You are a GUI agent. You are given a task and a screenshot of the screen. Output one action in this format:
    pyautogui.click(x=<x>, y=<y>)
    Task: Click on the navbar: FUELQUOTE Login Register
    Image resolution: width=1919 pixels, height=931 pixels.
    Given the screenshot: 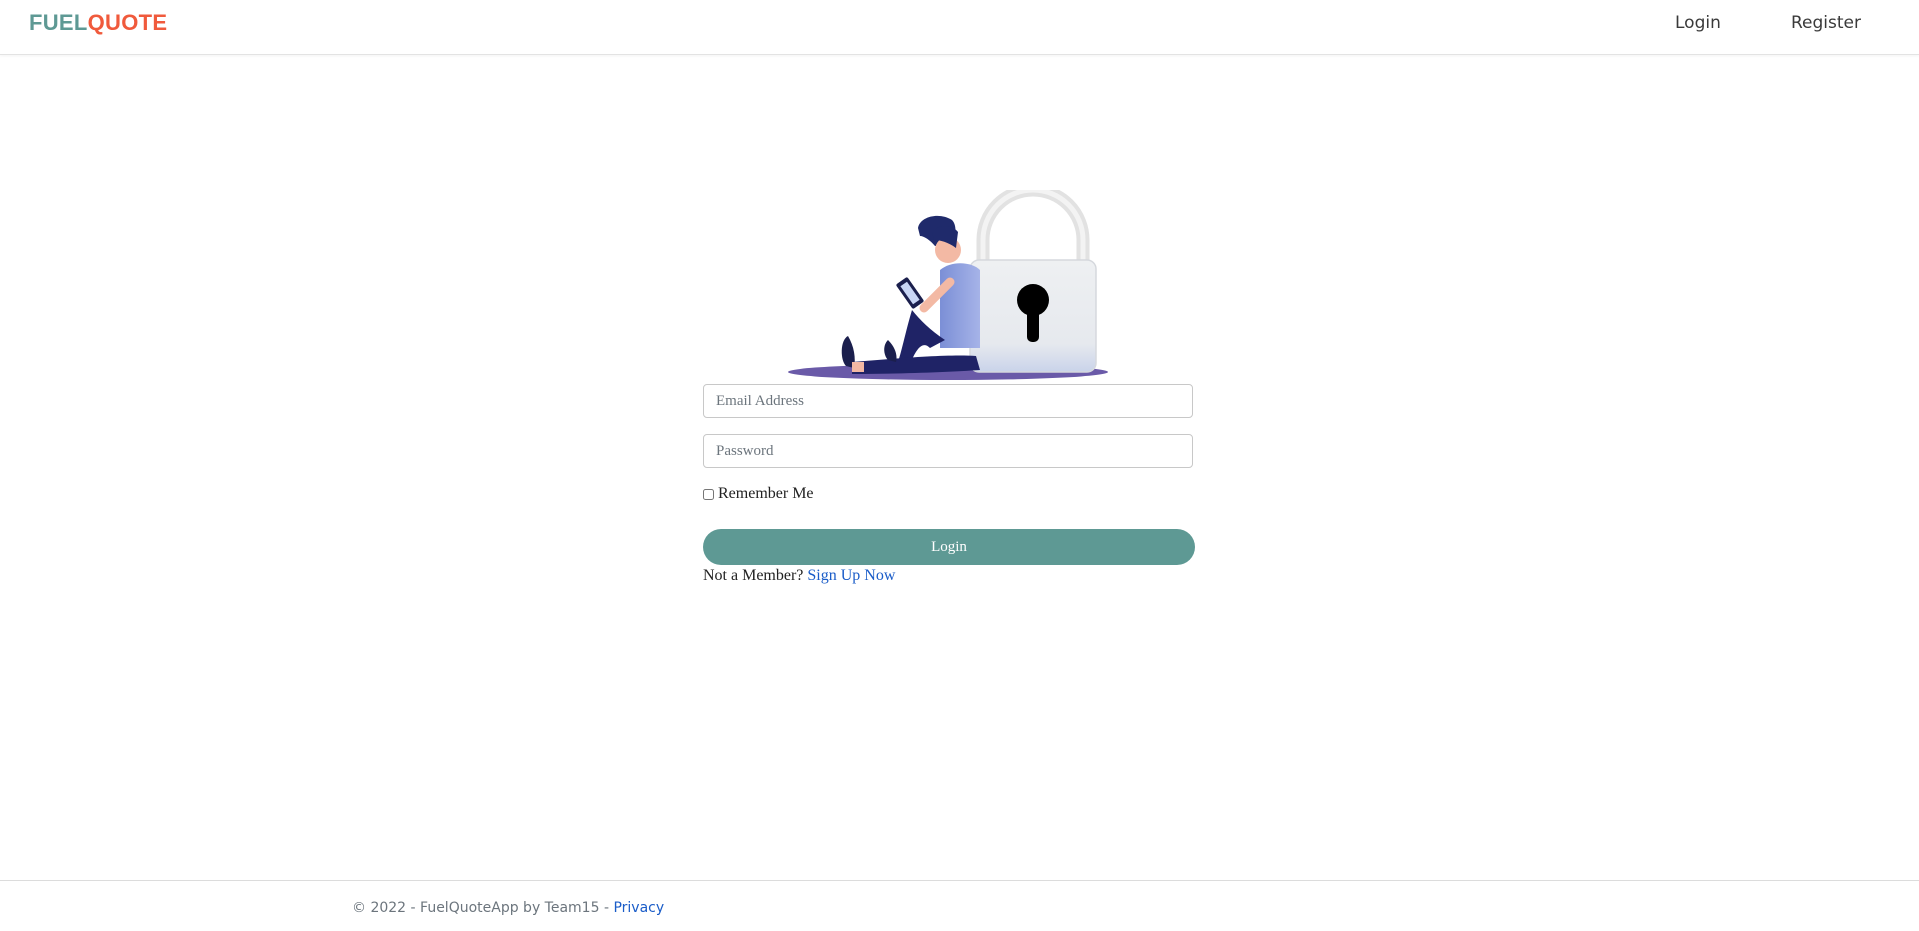 What is the action you would take?
    pyautogui.click(x=959, y=27)
    